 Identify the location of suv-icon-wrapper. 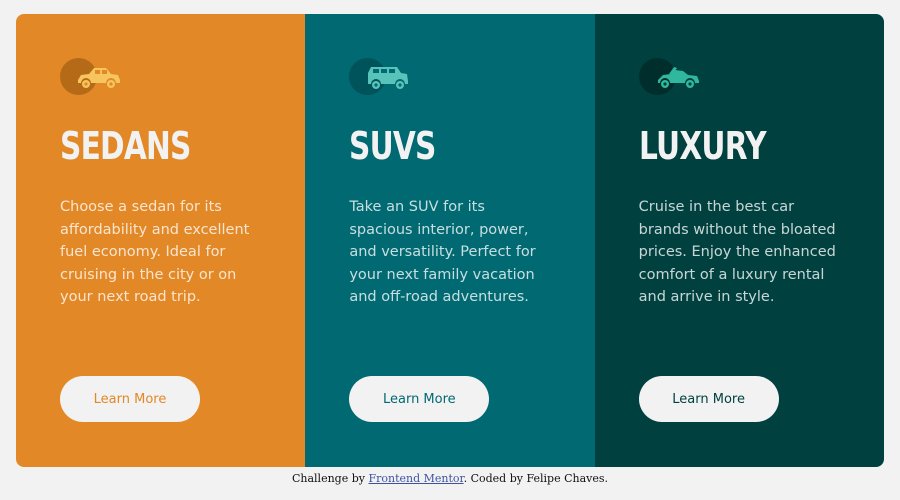
(381, 78).